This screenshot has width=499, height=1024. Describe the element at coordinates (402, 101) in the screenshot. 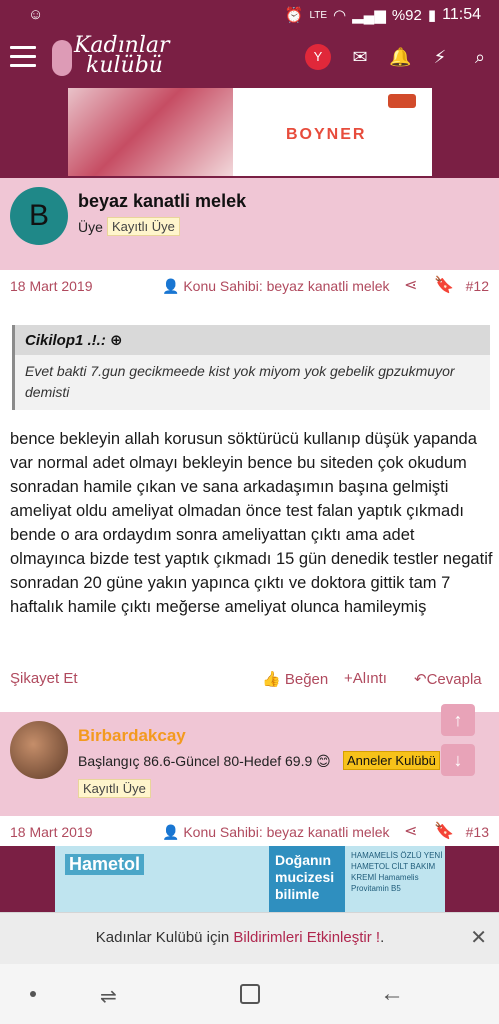

I see `ad-badge` at that location.